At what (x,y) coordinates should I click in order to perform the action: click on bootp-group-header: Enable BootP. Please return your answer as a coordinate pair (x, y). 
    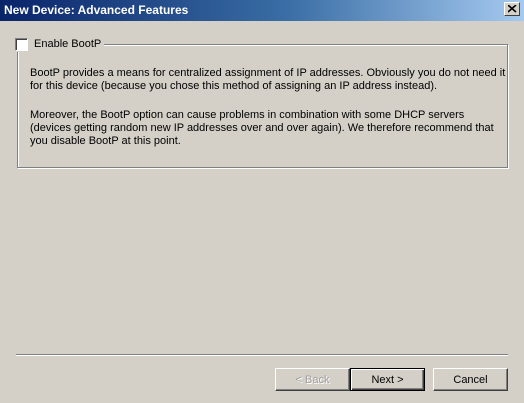
    Looking at the image, I should click on (59, 44).